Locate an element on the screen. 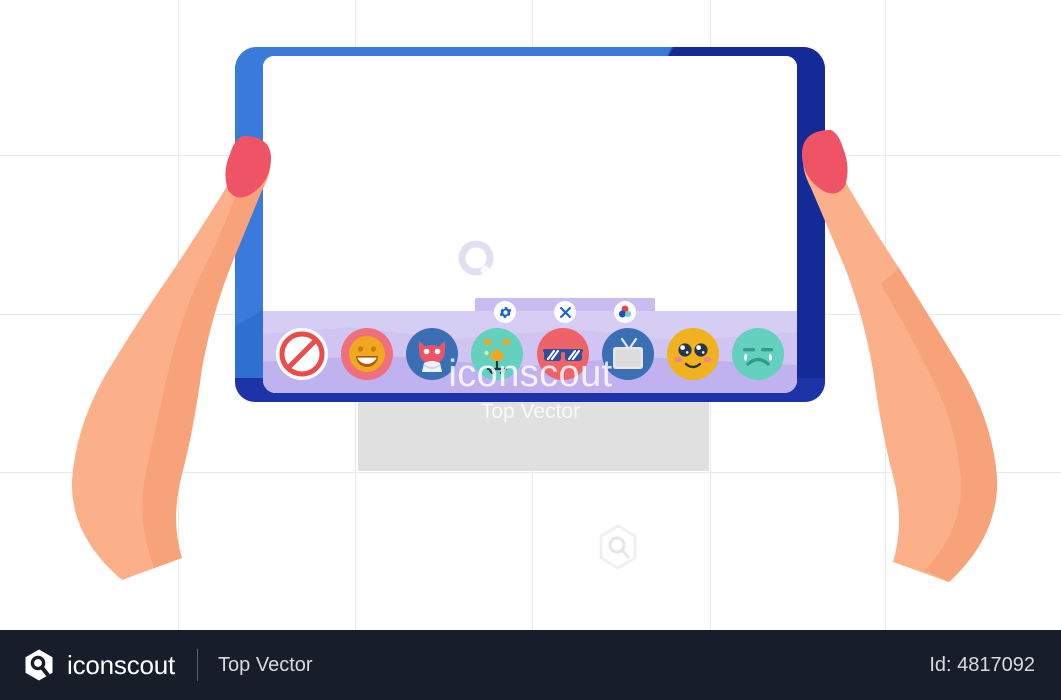 The image size is (1061, 700). emoji-button-cool is located at coordinates (562, 354).